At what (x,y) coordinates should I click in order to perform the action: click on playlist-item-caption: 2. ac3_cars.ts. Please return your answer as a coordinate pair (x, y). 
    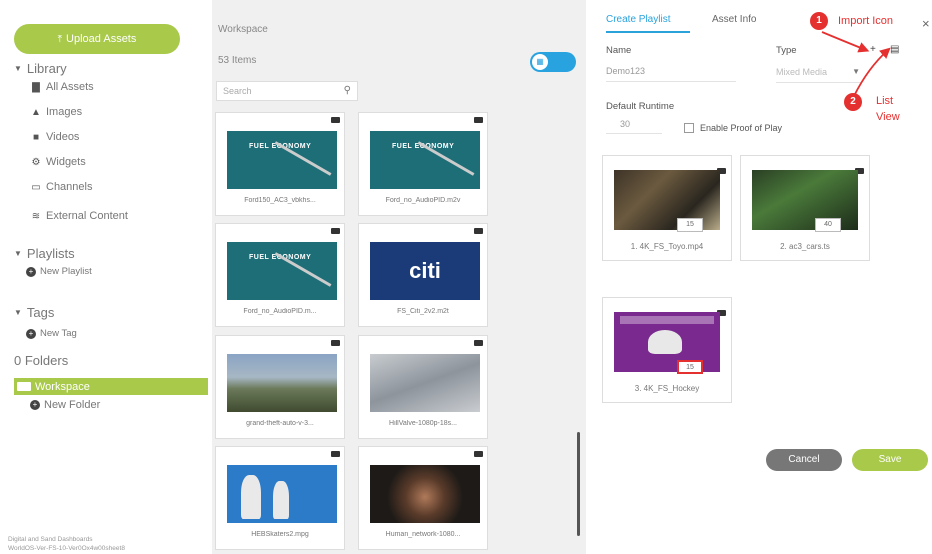
    Looking at the image, I should click on (805, 246).